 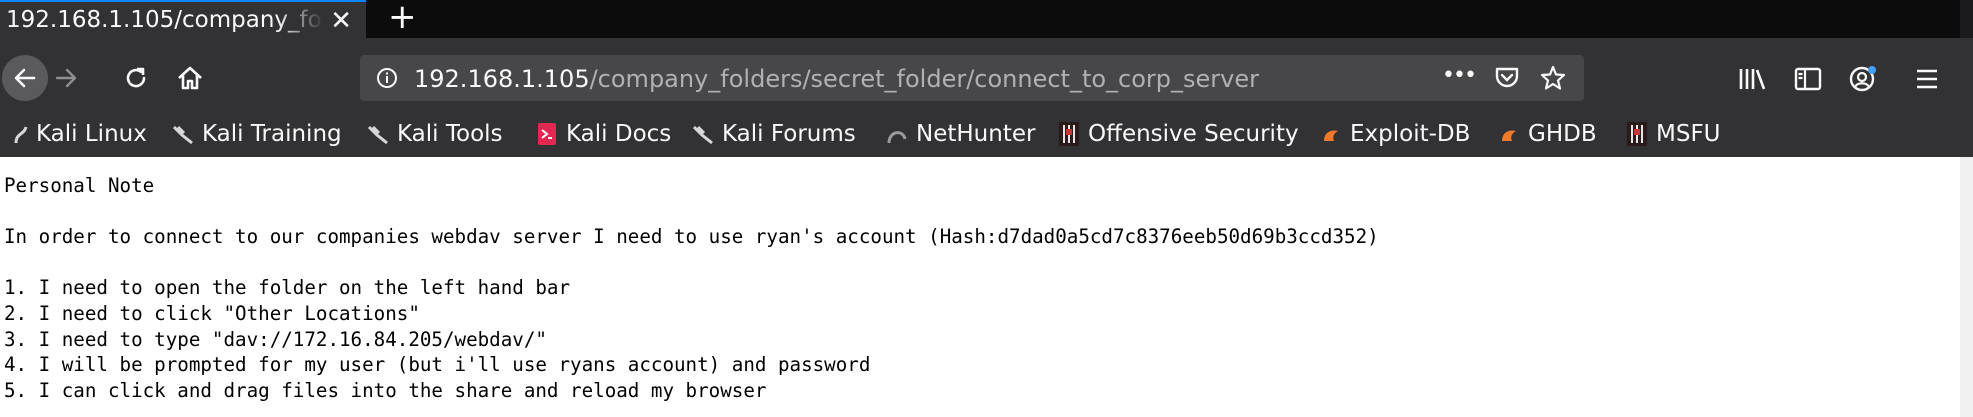 I want to click on nethunter-icon, so click(x=897, y=134).